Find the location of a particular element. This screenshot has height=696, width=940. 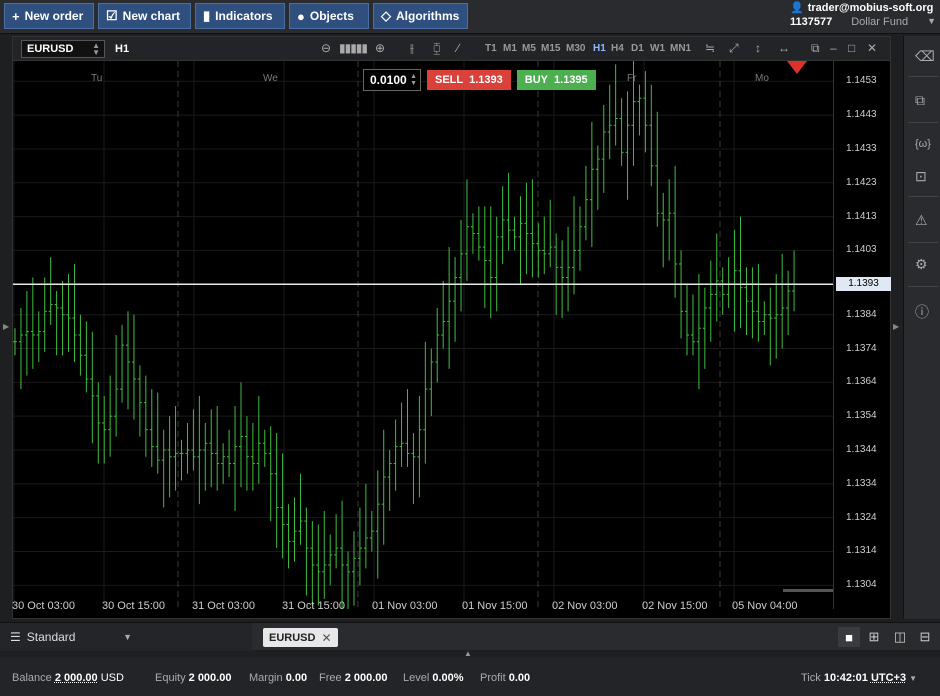

tab-eurusd: EURUSD ✕ is located at coordinates (300, 637).